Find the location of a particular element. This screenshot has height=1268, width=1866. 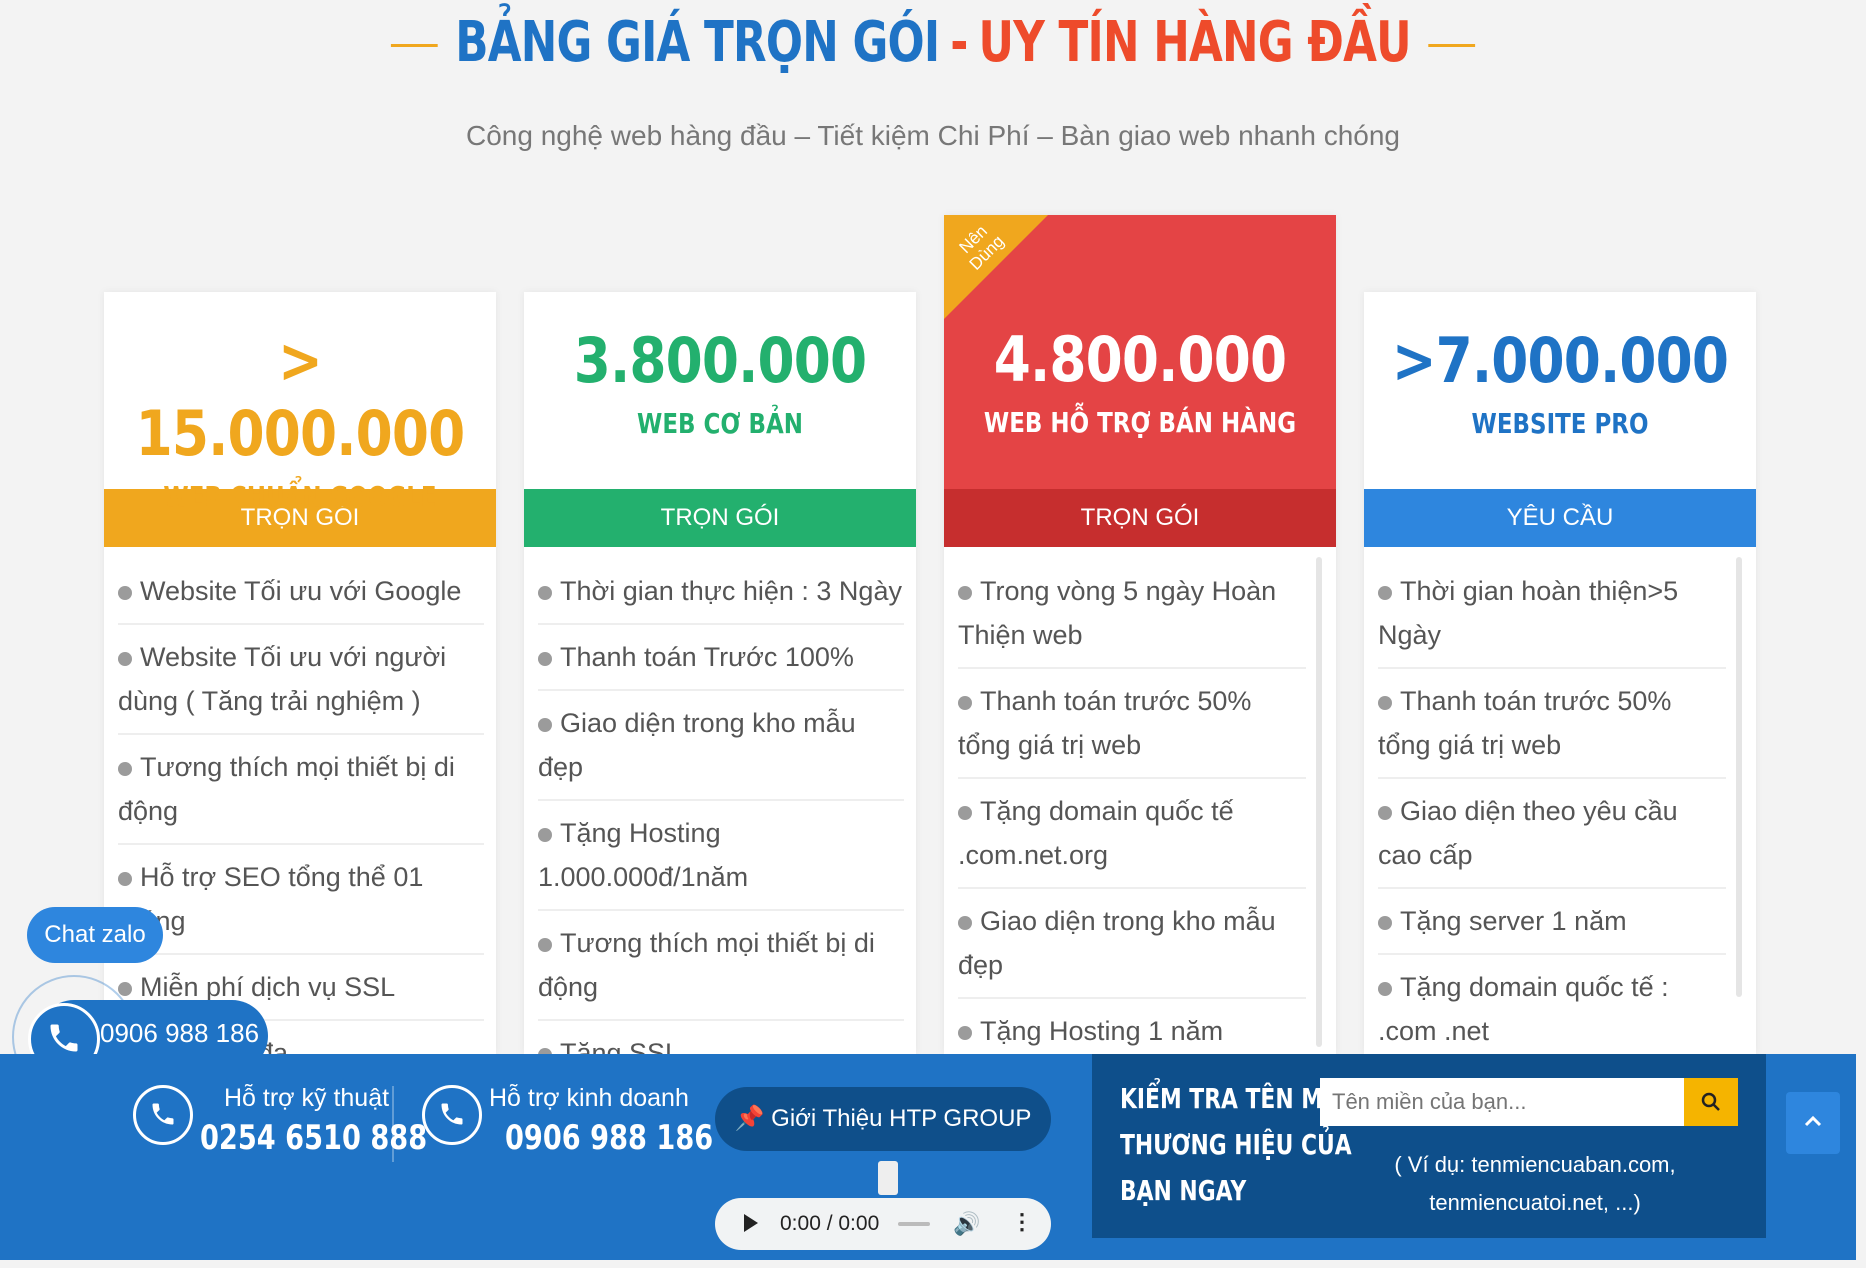

title-part1: BẢNG GIÁ TRỌN GÓI is located at coordinates (697, 42).